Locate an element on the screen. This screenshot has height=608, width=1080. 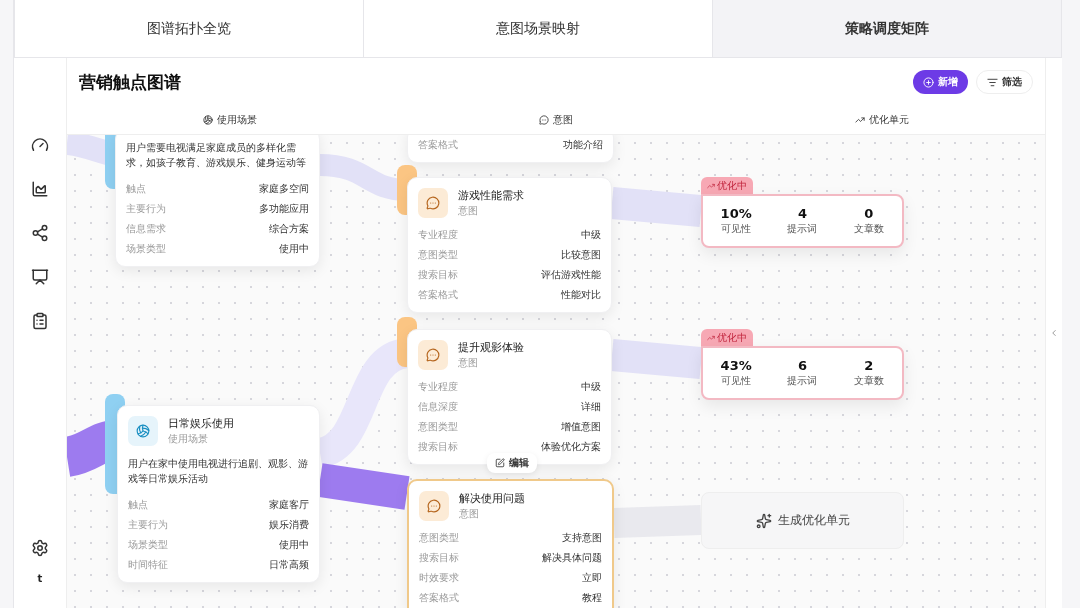
intent-card: 游戏性能需求 意图 专业程度 中级 意图类型 比较意图 搜索目标 评估游戏性能 答案格式 性能对比 is located at coordinates (509, 245).